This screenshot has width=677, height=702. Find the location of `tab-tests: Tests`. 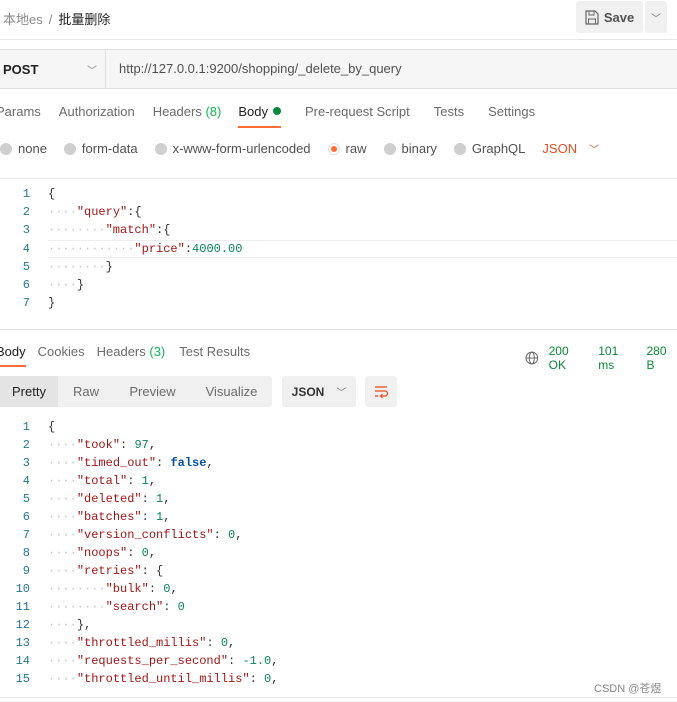

tab-tests: Tests is located at coordinates (449, 111).